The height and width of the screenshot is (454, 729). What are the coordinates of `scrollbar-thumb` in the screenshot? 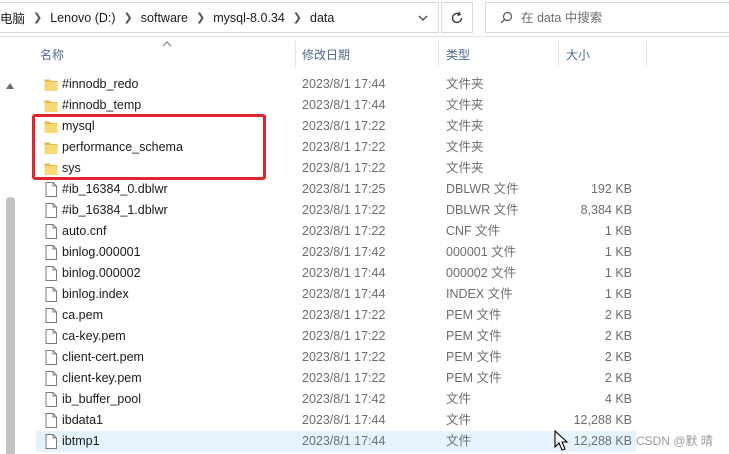 It's located at (10, 325).